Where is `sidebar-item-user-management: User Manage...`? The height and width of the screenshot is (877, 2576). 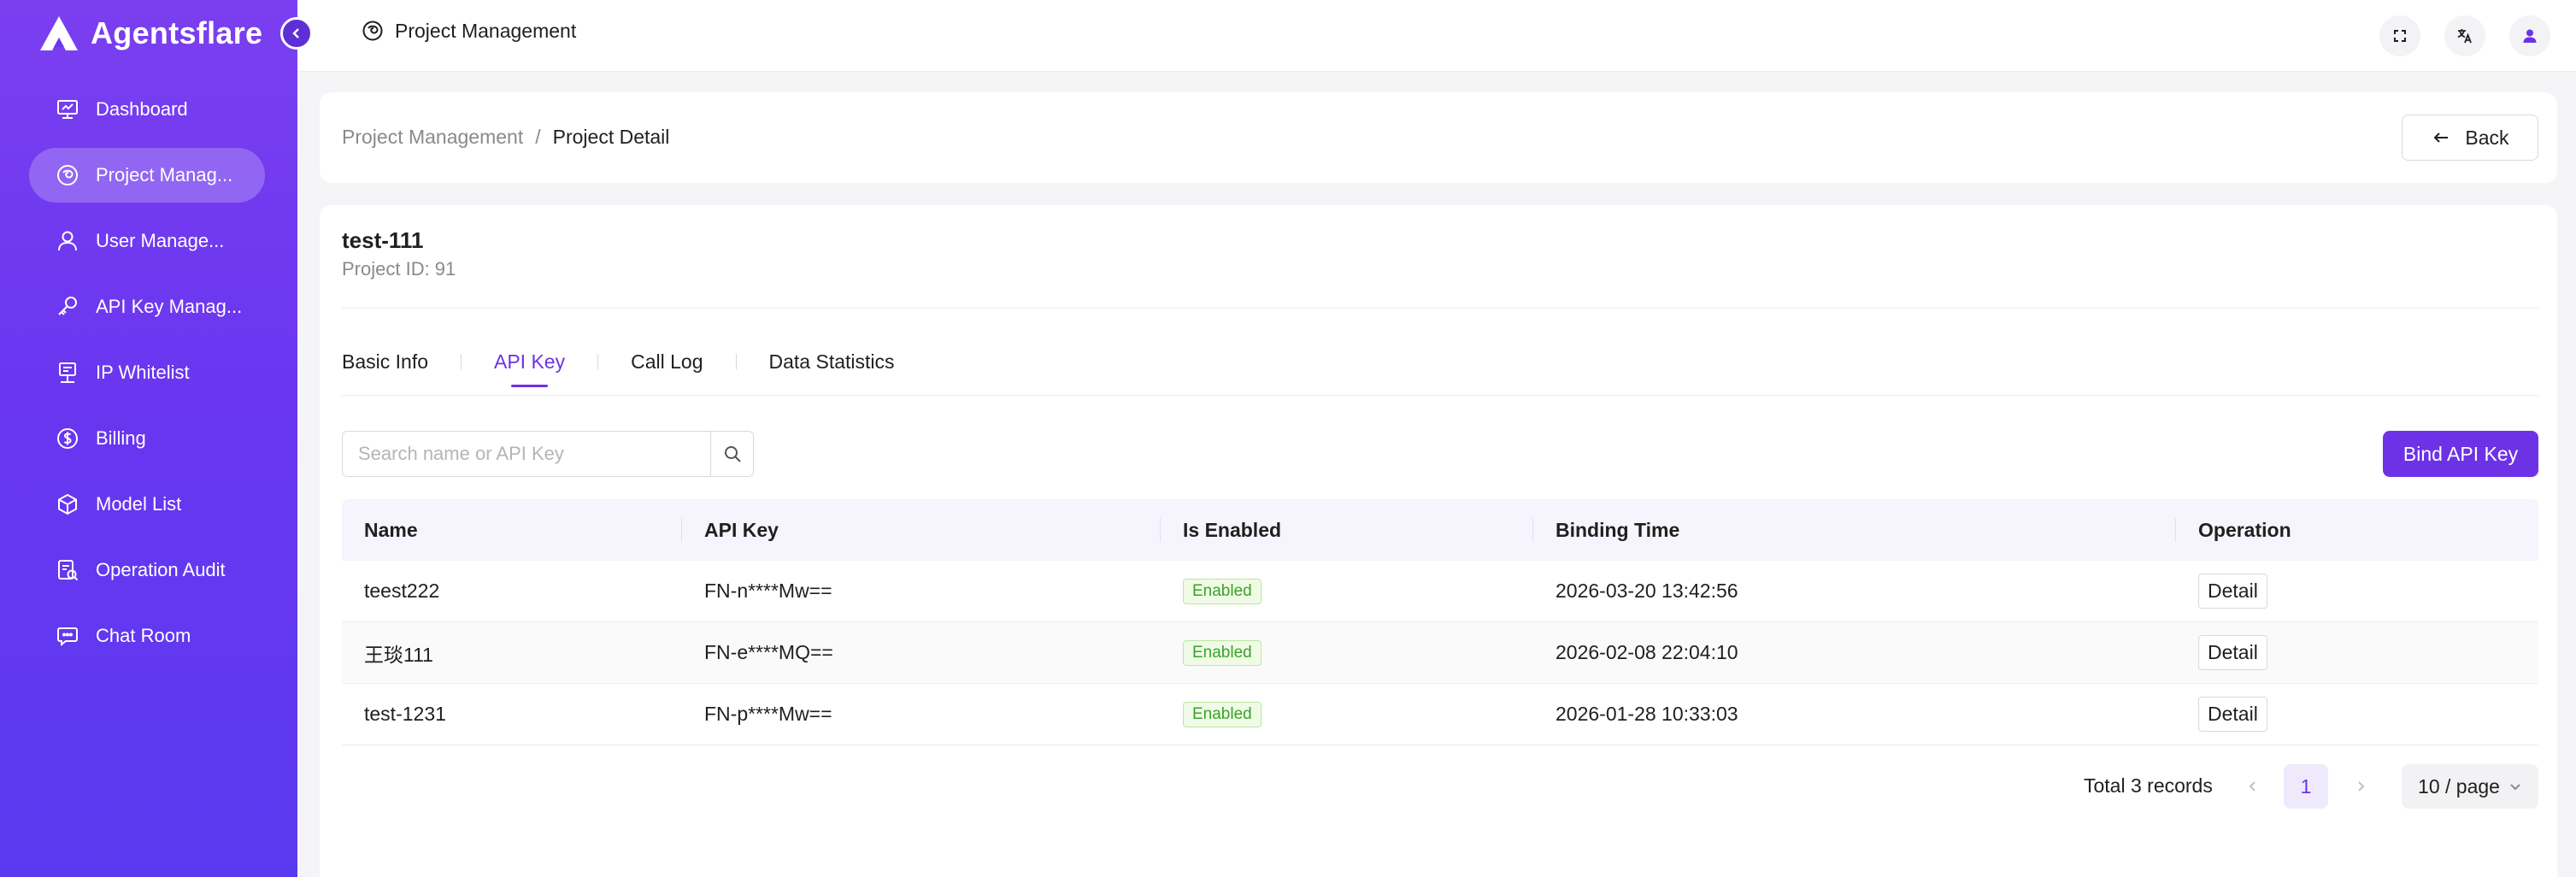
sidebar-item-user-management: User Manage... is located at coordinates (147, 241).